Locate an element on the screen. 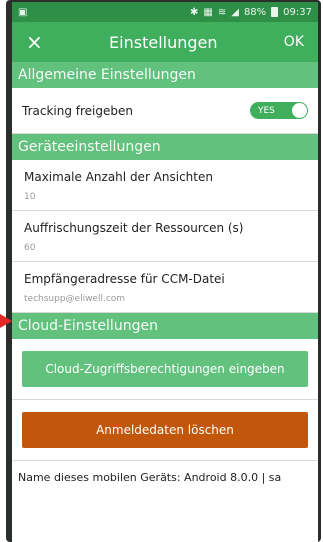 The width and height of the screenshot is (323, 542). setting-value: 10 is located at coordinates (30, 197).